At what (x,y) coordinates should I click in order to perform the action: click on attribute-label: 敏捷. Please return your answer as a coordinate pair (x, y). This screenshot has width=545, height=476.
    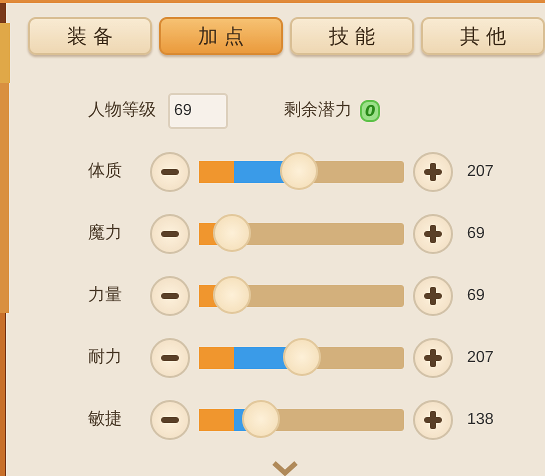
    Looking at the image, I should click on (105, 420).